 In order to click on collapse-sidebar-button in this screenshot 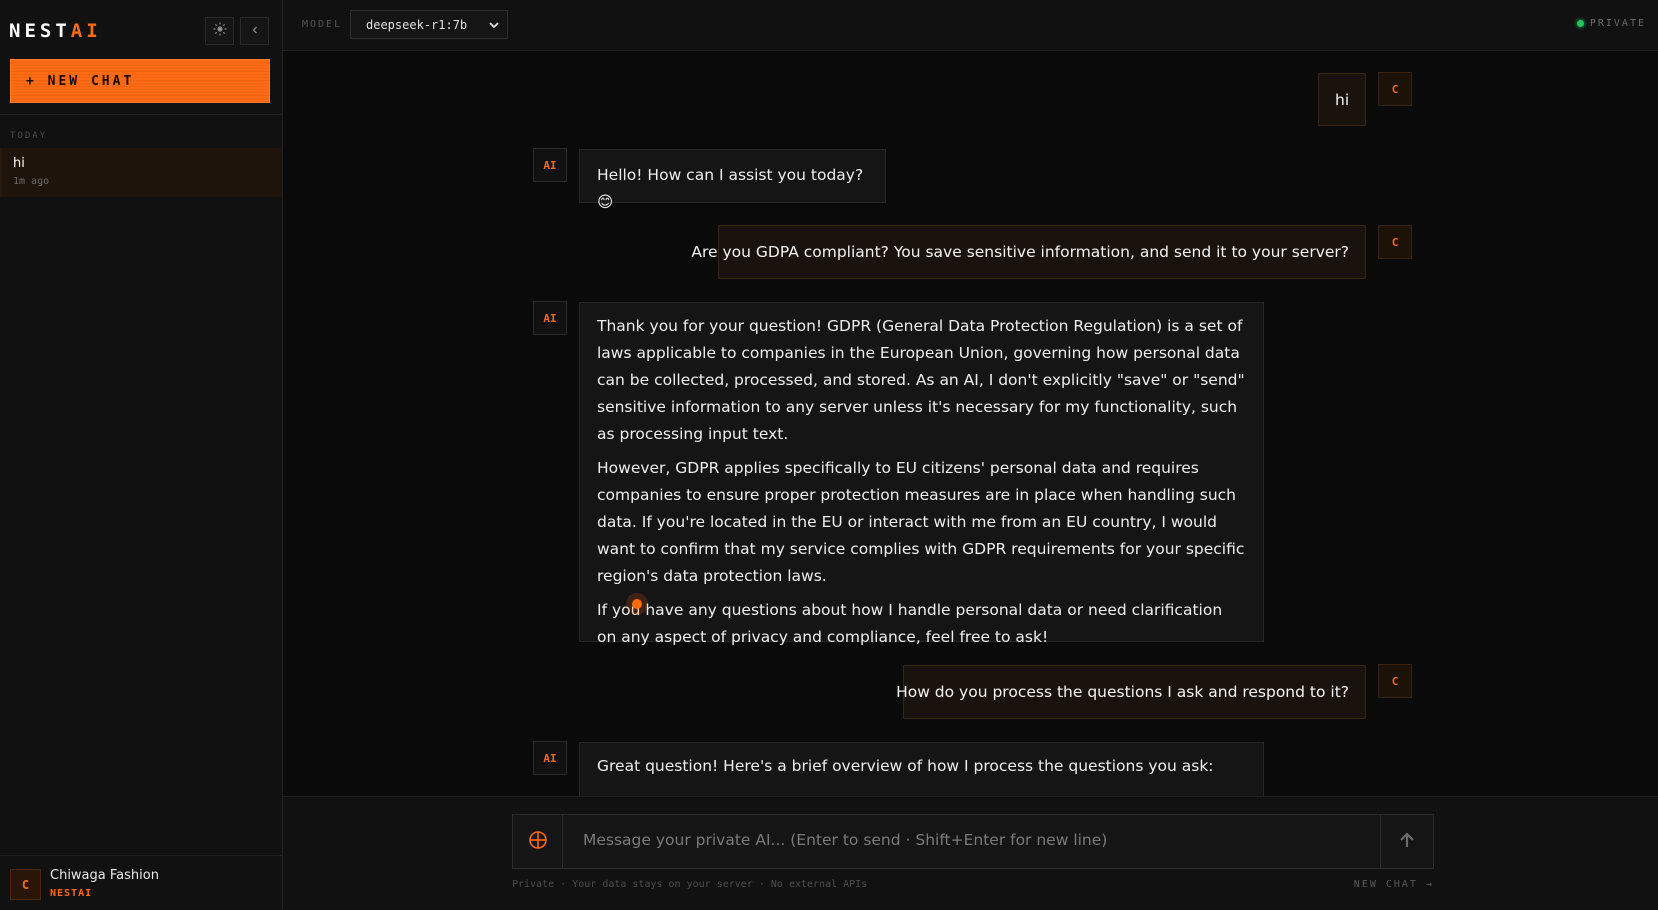, I will do `click(254, 31)`.